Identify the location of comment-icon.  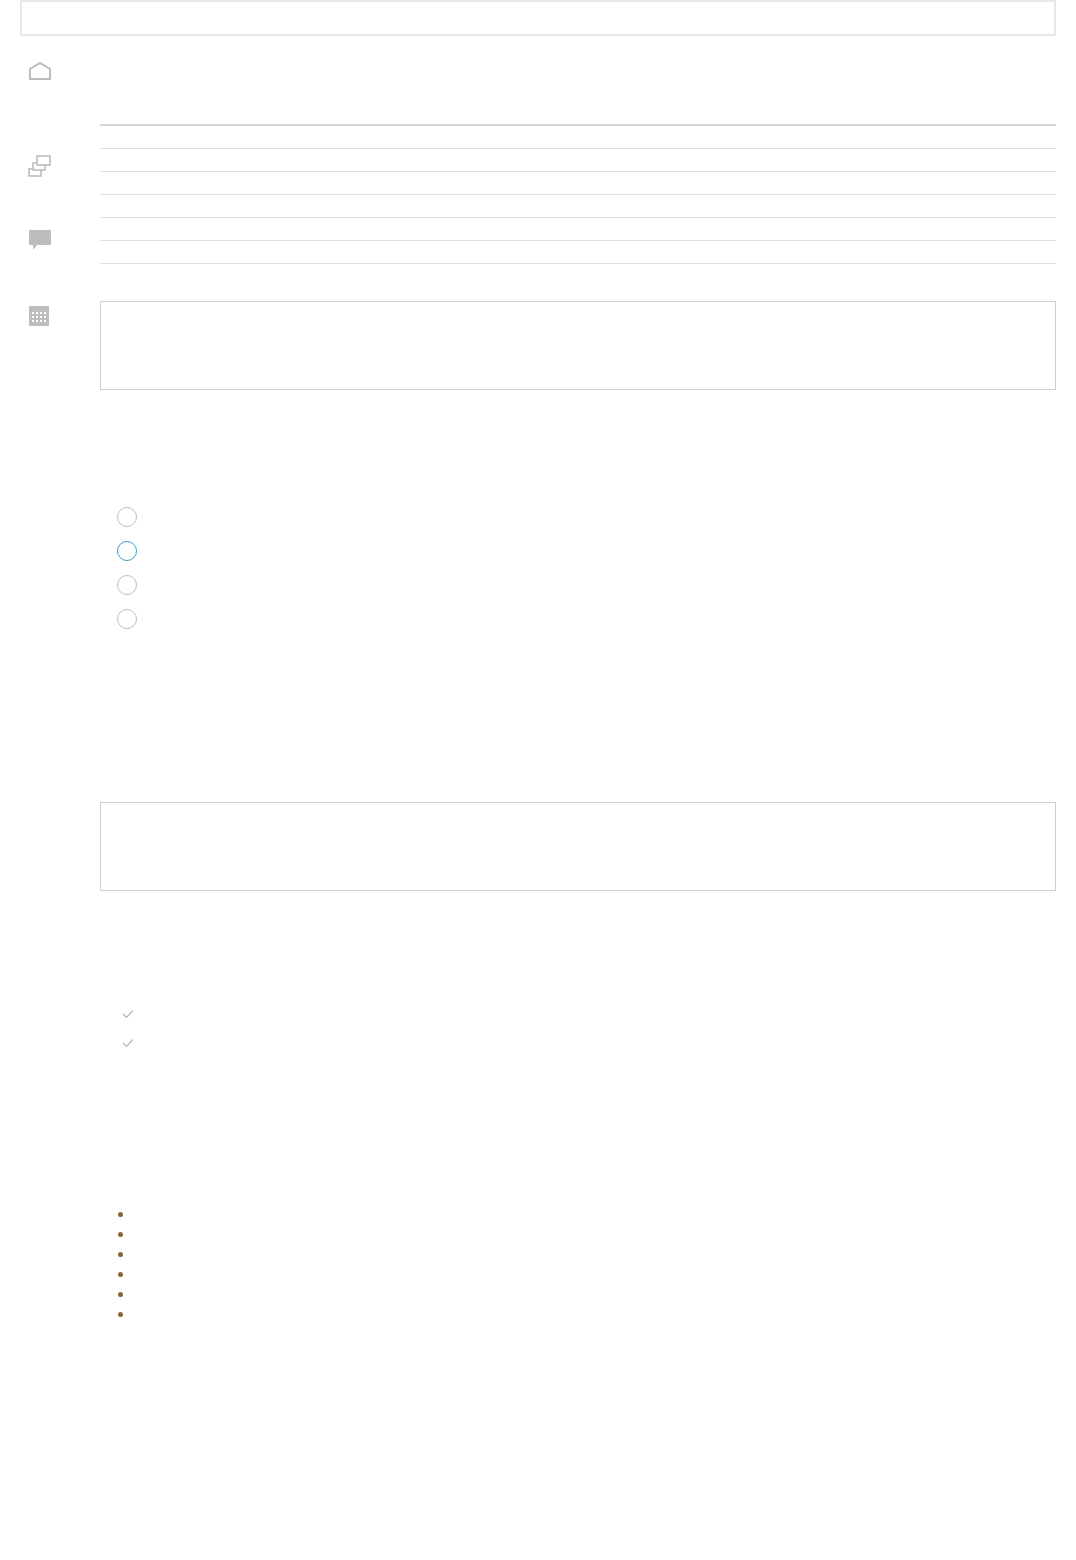
(40, 240).